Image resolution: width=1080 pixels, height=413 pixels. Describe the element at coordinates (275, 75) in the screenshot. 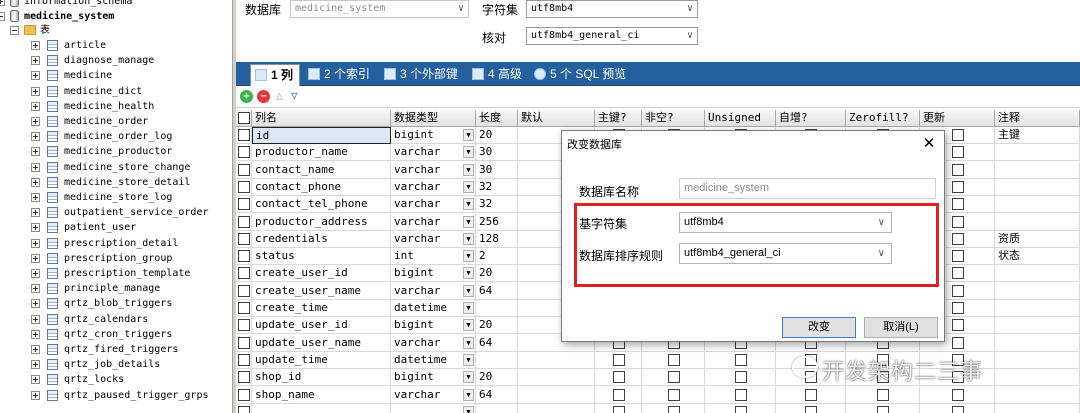

I see `tab-columns: 1 列` at that location.